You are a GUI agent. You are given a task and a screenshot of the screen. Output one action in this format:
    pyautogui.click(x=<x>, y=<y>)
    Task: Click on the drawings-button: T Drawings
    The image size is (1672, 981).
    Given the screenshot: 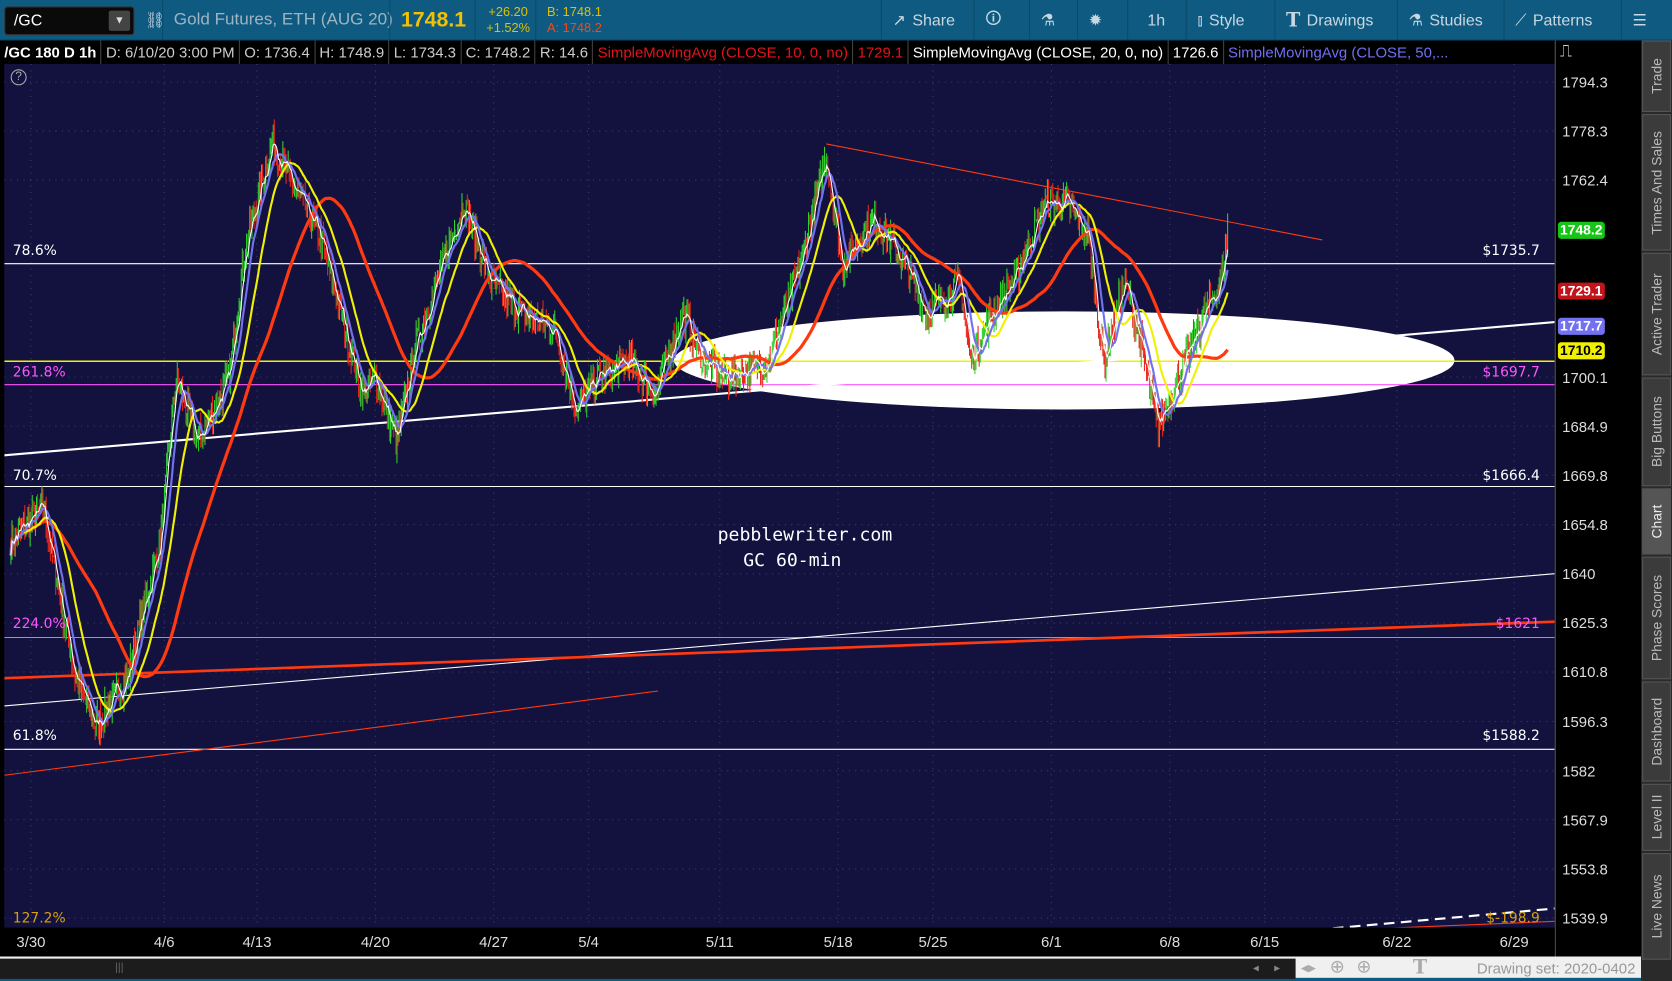 What is the action you would take?
    pyautogui.click(x=1329, y=20)
    